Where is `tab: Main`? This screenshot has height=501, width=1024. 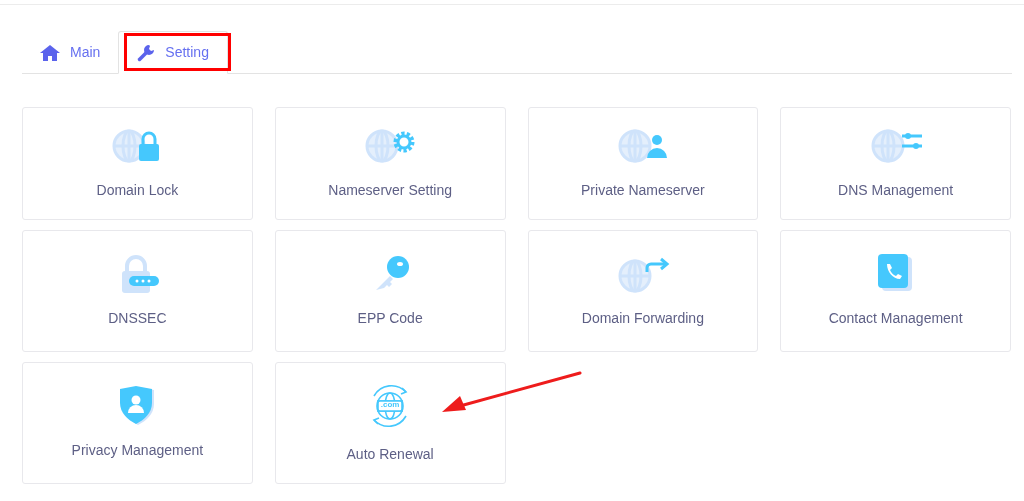
tab: Main is located at coordinates (70, 52).